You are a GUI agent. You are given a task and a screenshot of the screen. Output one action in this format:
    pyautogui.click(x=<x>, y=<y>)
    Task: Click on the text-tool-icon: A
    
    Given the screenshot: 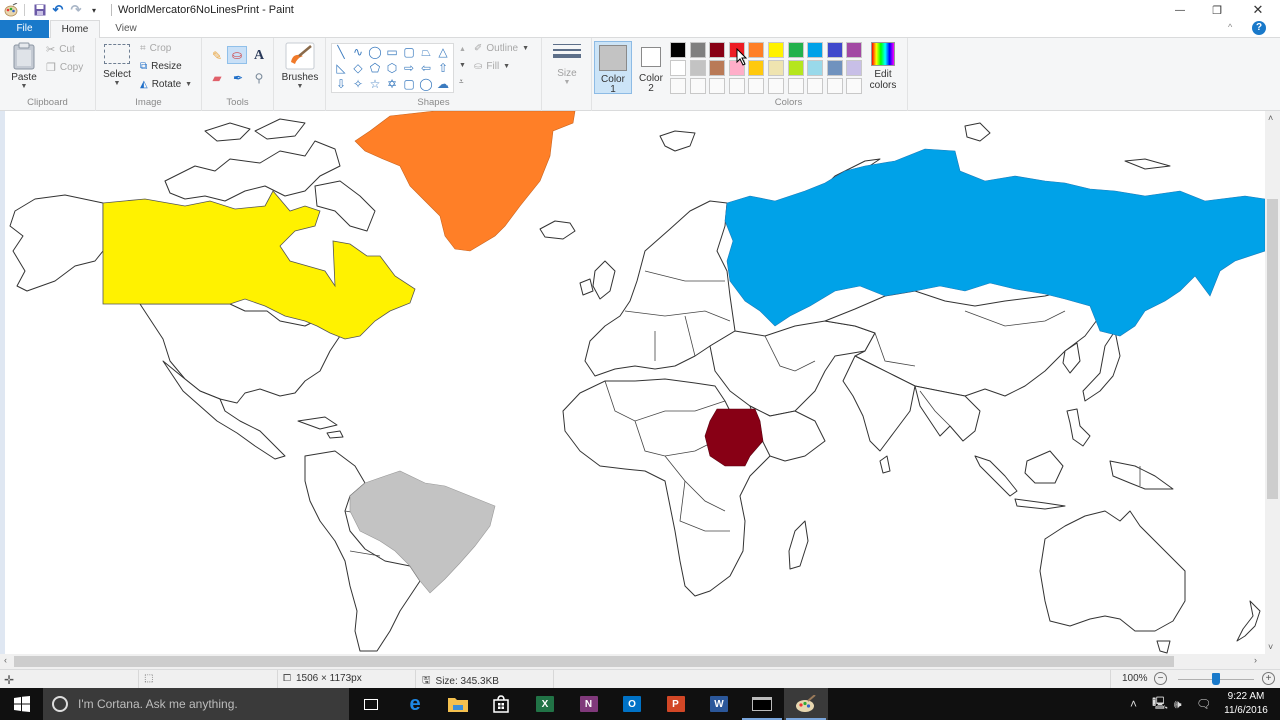 What is the action you would take?
    pyautogui.click(x=259, y=56)
    